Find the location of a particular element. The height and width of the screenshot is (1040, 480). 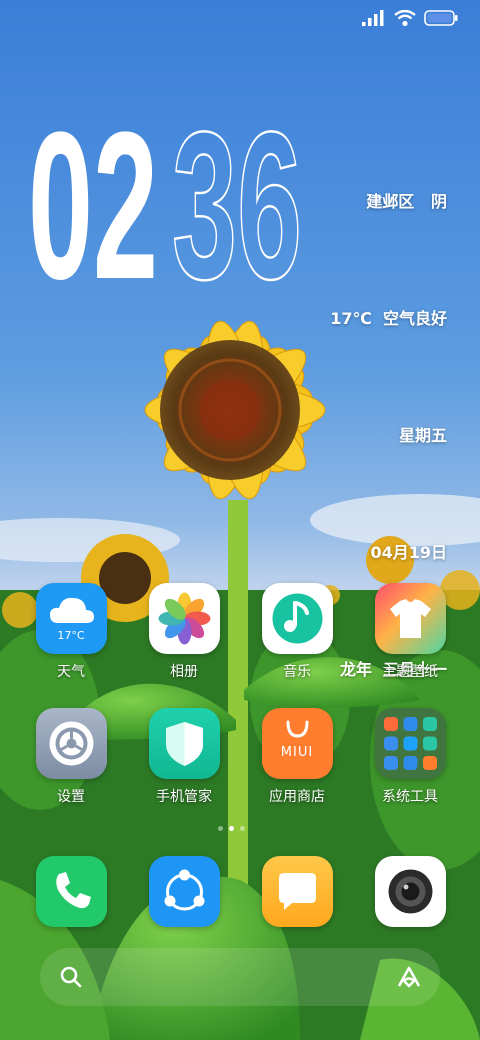

app-settings: 设置 is located at coordinates (71, 757).